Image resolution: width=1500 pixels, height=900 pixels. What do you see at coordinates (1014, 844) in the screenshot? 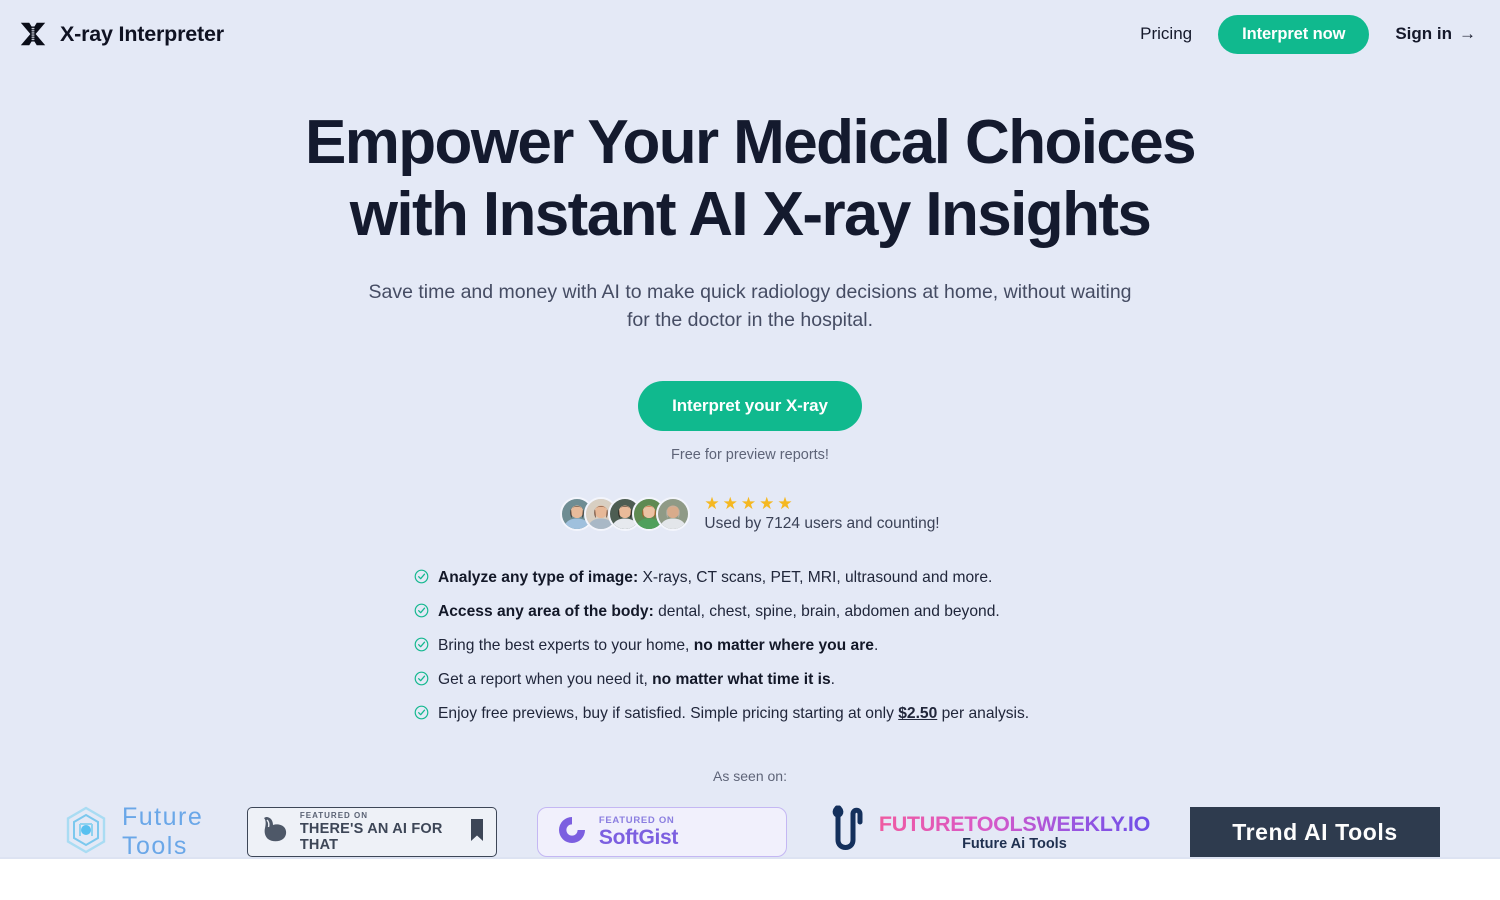
I see `ftw-tagline: Future Ai Tools` at bounding box center [1014, 844].